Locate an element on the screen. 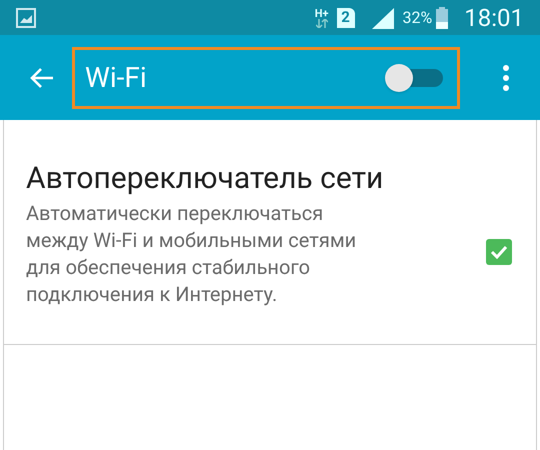  back-arrow-icon is located at coordinates (42, 77).